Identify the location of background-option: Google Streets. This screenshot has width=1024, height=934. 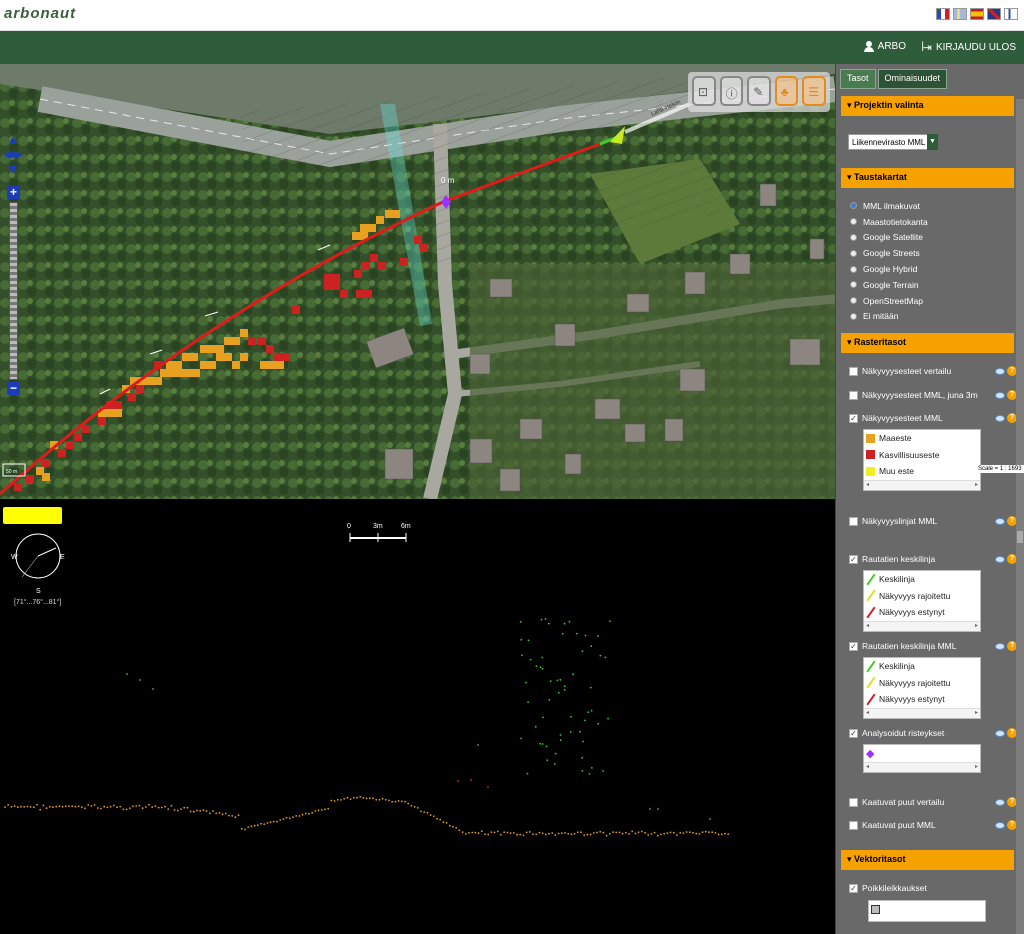
(889, 253).